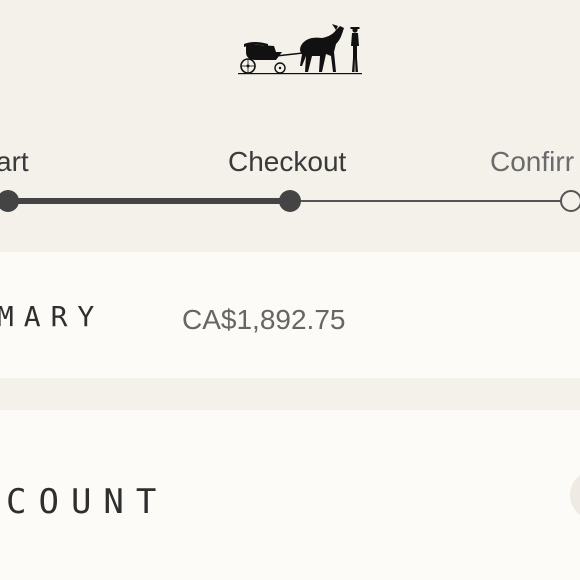 This screenshot has height=580, width=580. Describe the element at coordinates (570, 201) in the screenshot. I see `step-confirm-dot` at that location.